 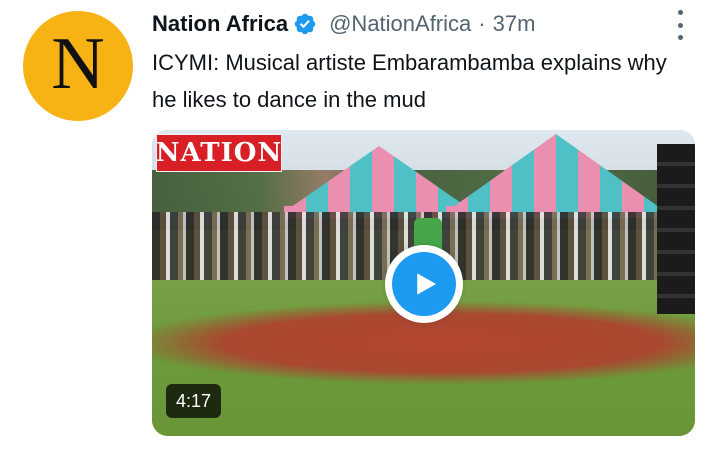 I want to click on nation-logo-text: NATION, so click(x=219, y=153).